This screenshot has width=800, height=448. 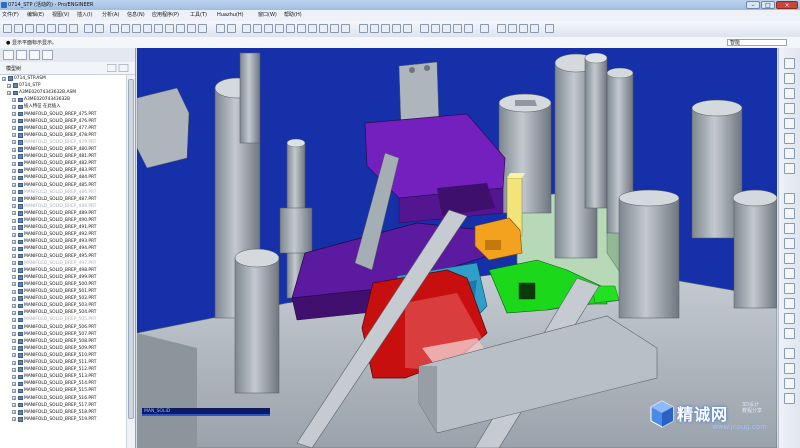 What do you see at coordinates (34, 55) in the screenshot?
I see `favorites-tab` at bounding box center [34, 55].